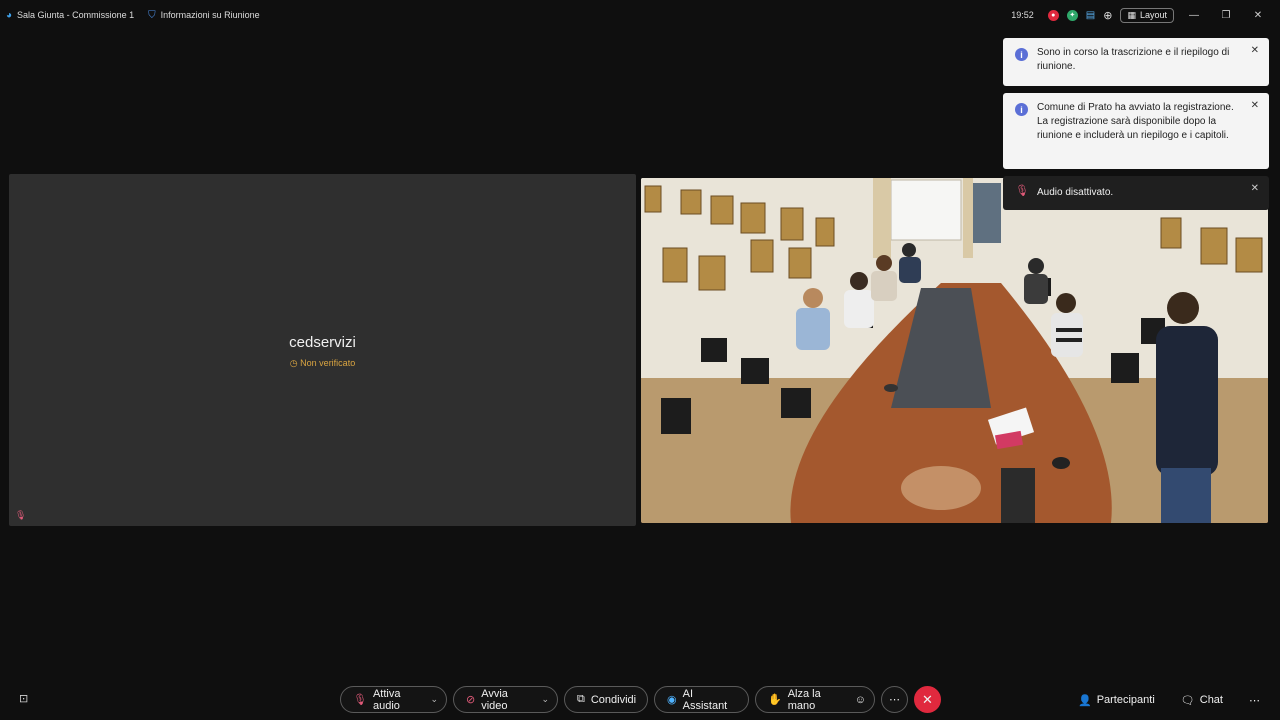  What do you see at coordinates (581, 699) in the screenshot?
I see `share-screen-icon: ⧉` at bounding box center [581, 699].